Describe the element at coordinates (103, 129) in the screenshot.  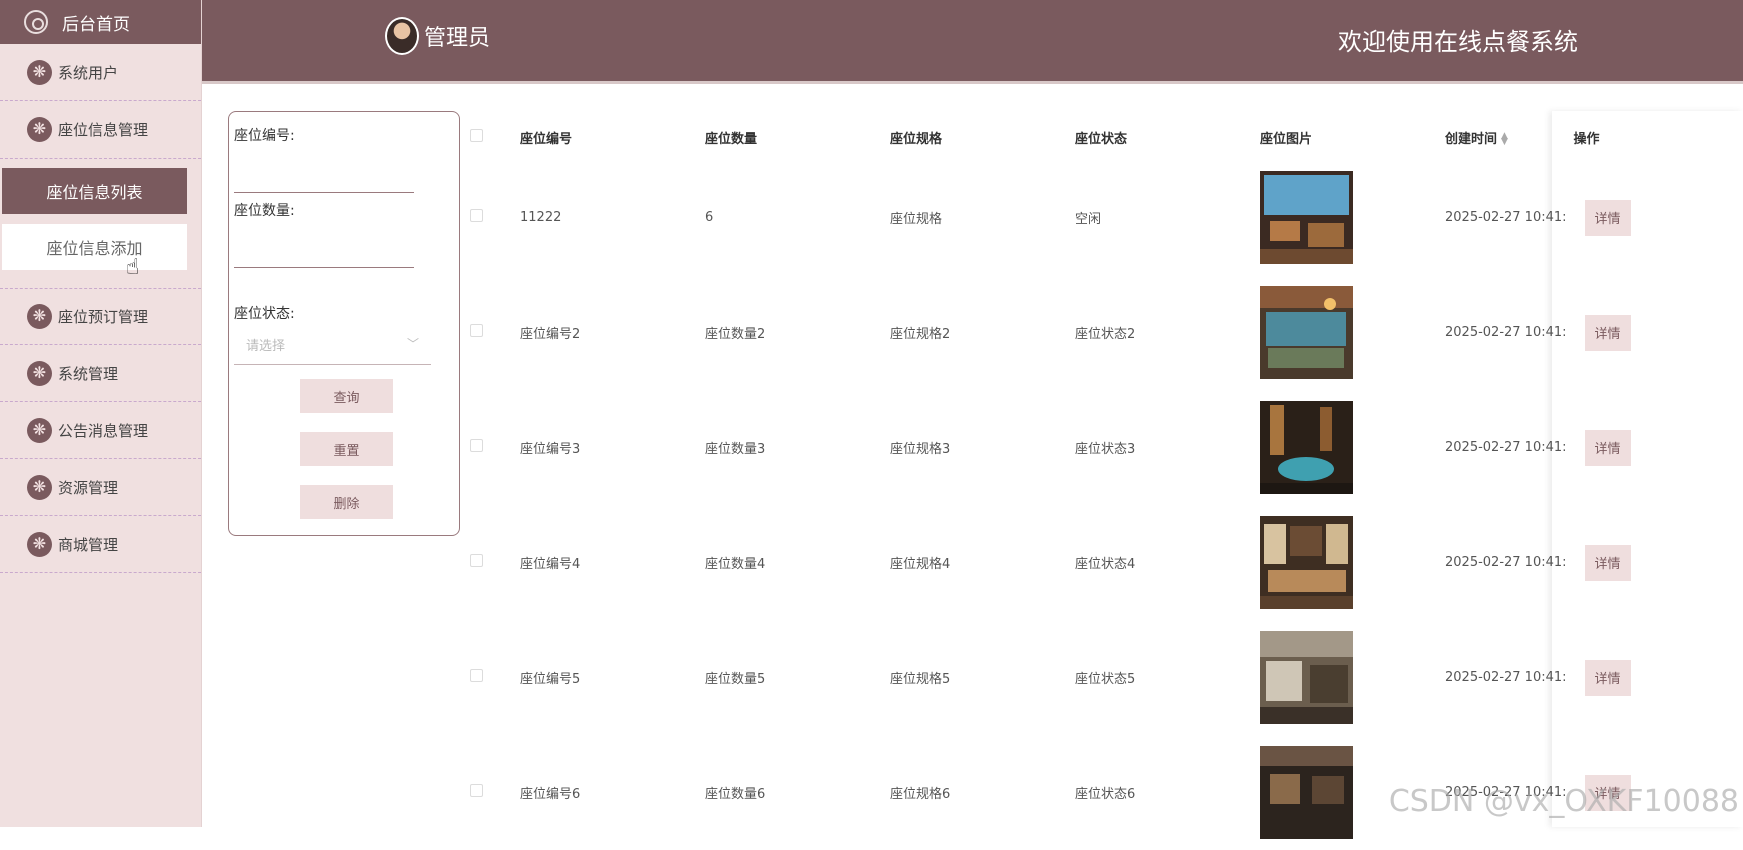
I see `sidebar-item-label: 座位信息管理` at that location.